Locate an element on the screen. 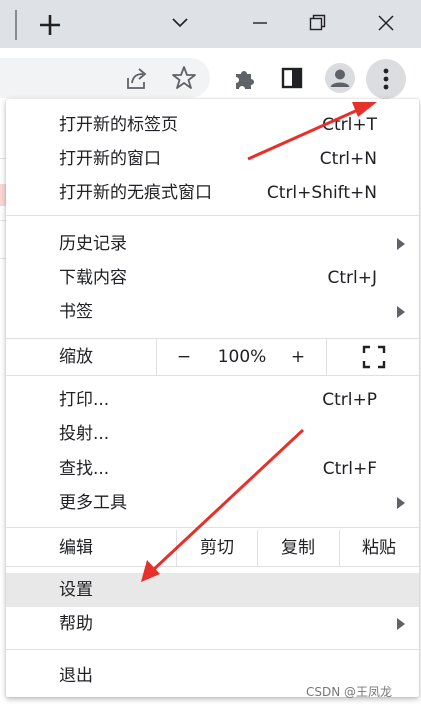 The height and width of the screenshot is (707, 421). zoom-level-value: 100% is located at coordinates (242, 357).